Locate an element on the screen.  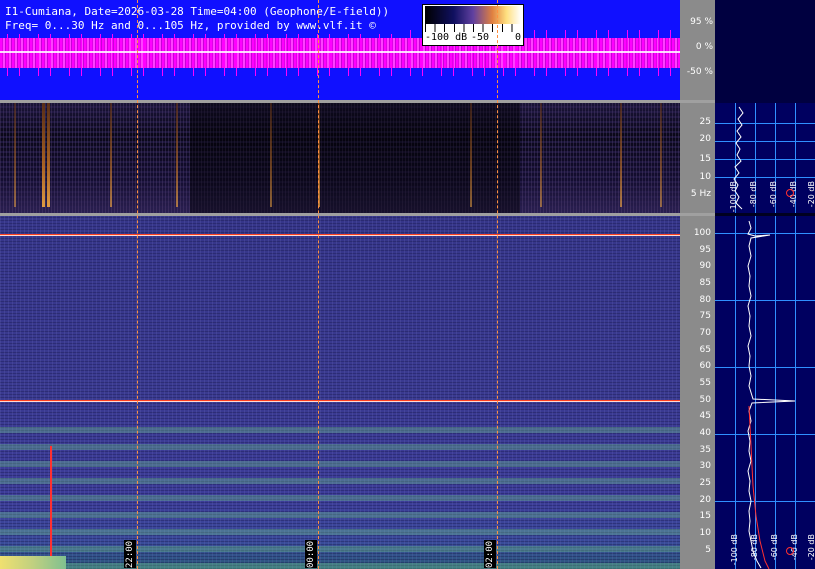
waveform-spikes is located at coordinates (340, 53).